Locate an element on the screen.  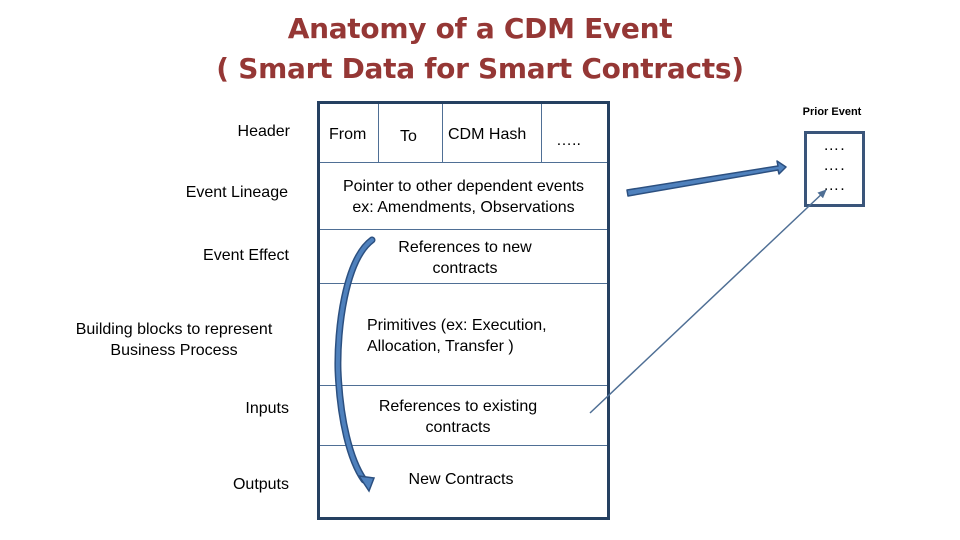
curved-effect-arrow is located at coordinates (355, 364).